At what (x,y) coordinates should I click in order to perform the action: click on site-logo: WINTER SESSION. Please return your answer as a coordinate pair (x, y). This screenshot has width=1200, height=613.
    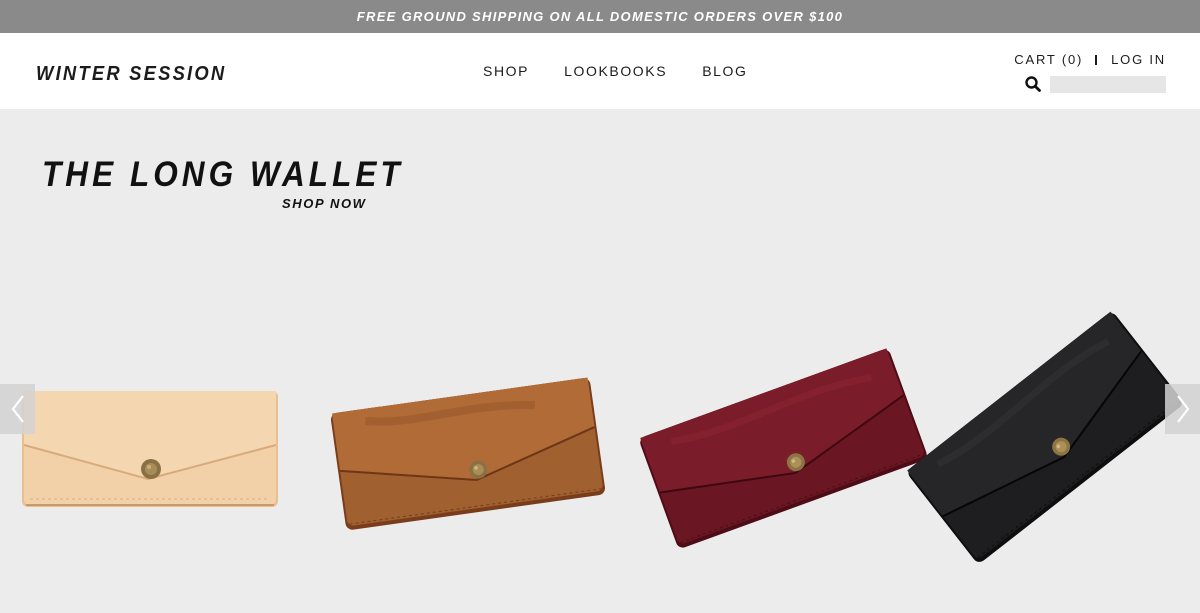
    Looking at the image, I should click on (131, 74).